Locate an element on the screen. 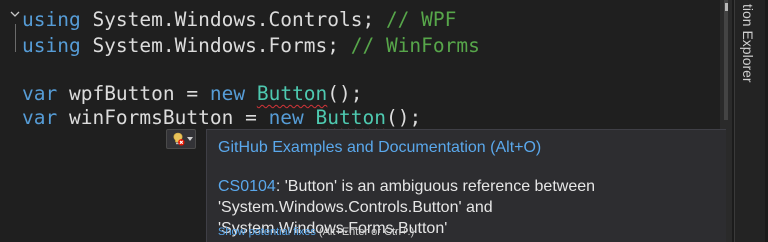 The width and height of the screenshot is (768, 242). quick-actions-button is located at coordinates (181, 139).